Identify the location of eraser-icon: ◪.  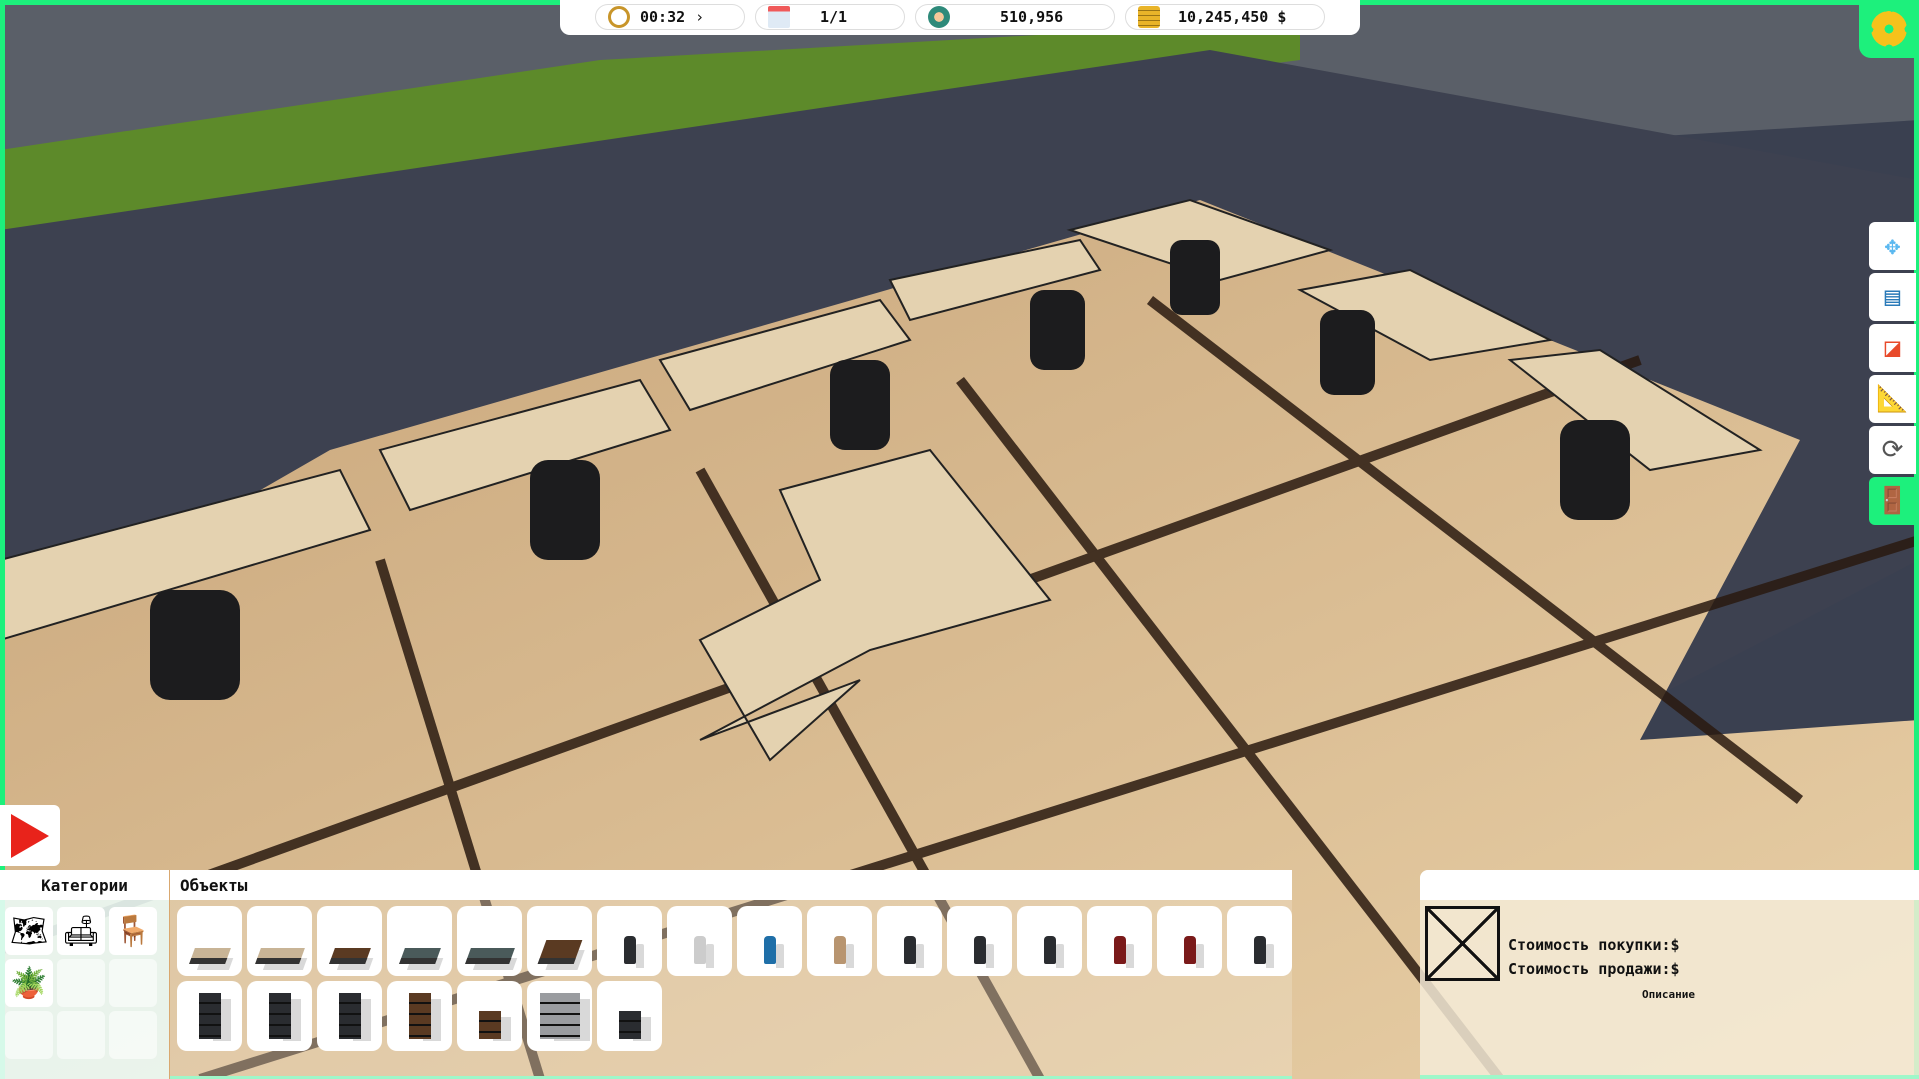
(1892, 348).